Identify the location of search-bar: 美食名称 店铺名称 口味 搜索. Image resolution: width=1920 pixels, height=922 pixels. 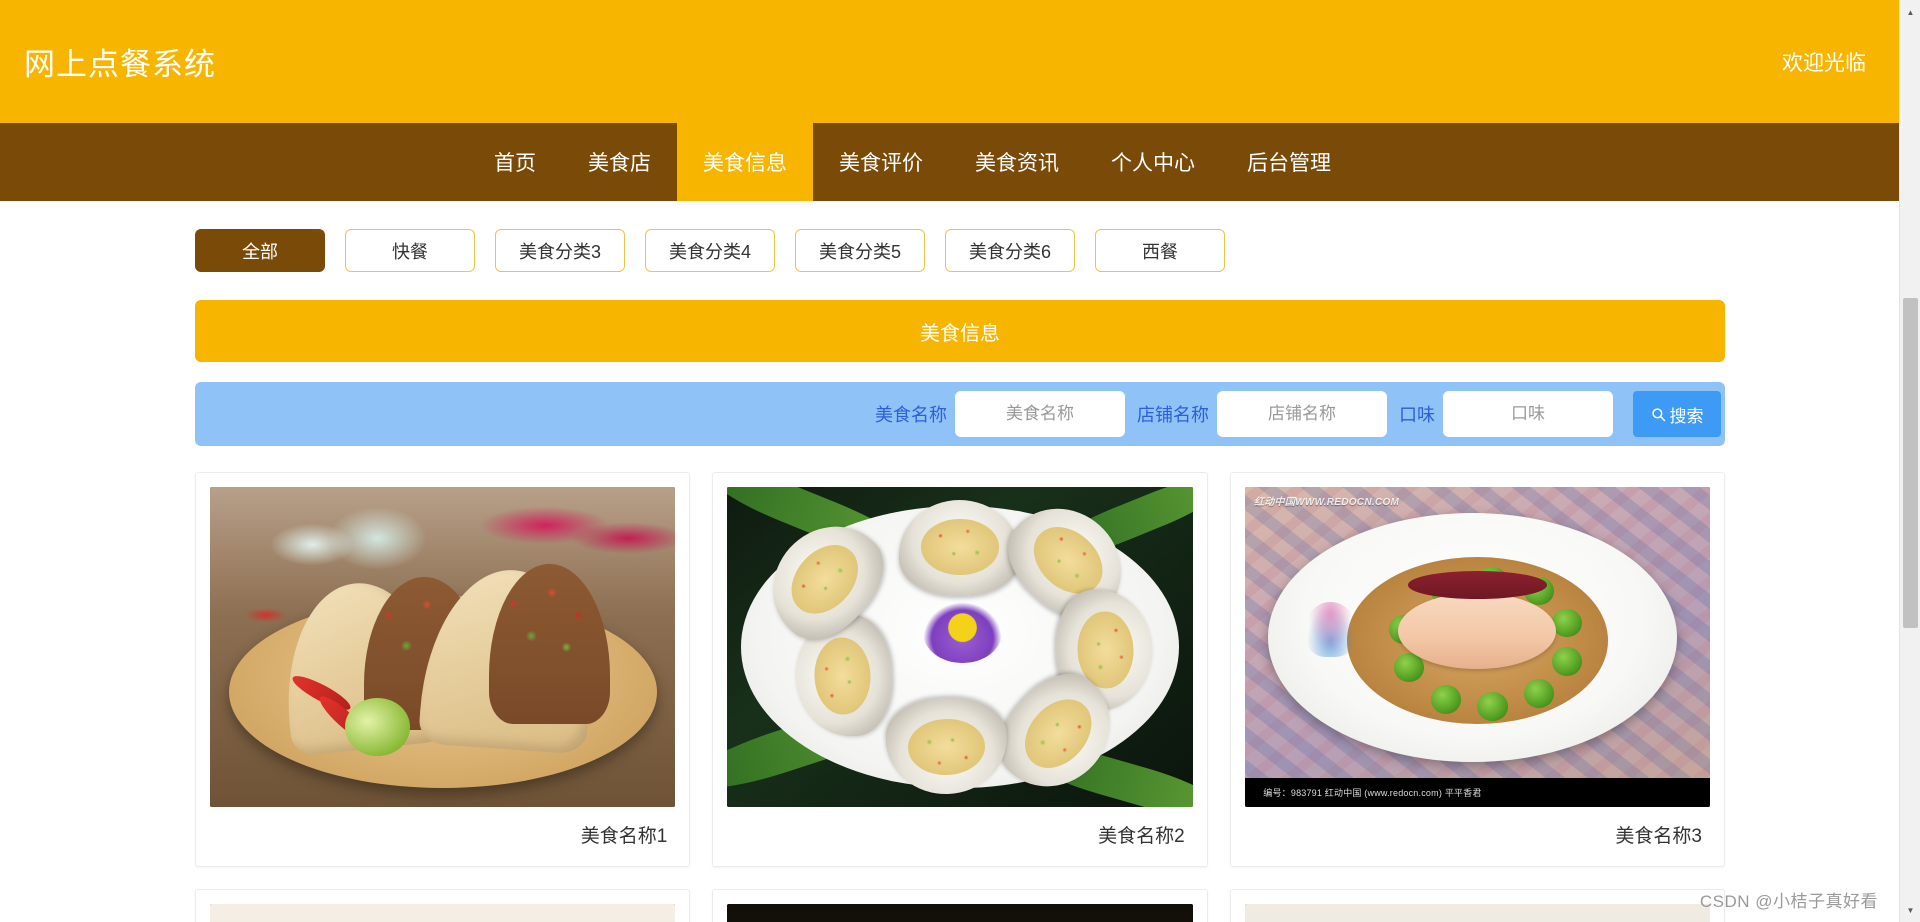
(960, 414).